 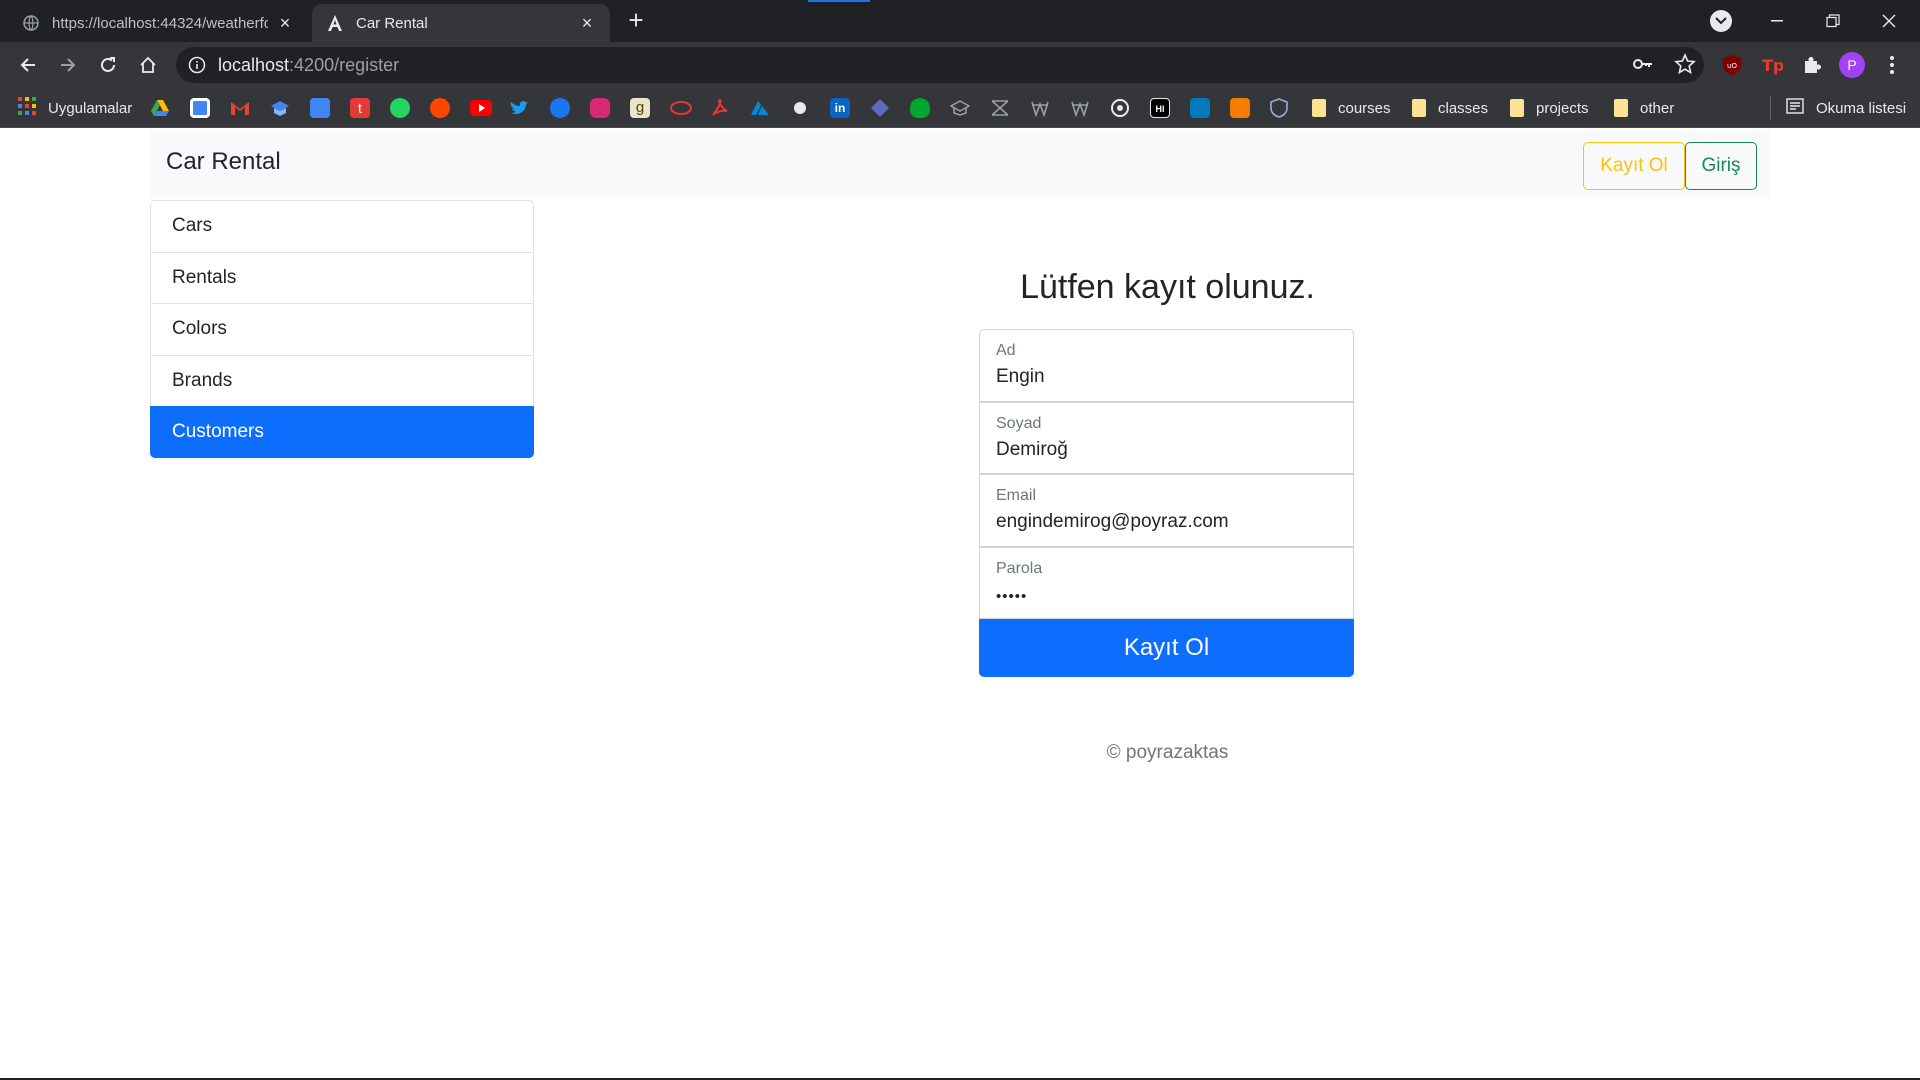 What do you see at coordinates (1351, 108) in the screenshot?
I see `bookmark-folder-courses: courses` at bounding box center [1351, 108].